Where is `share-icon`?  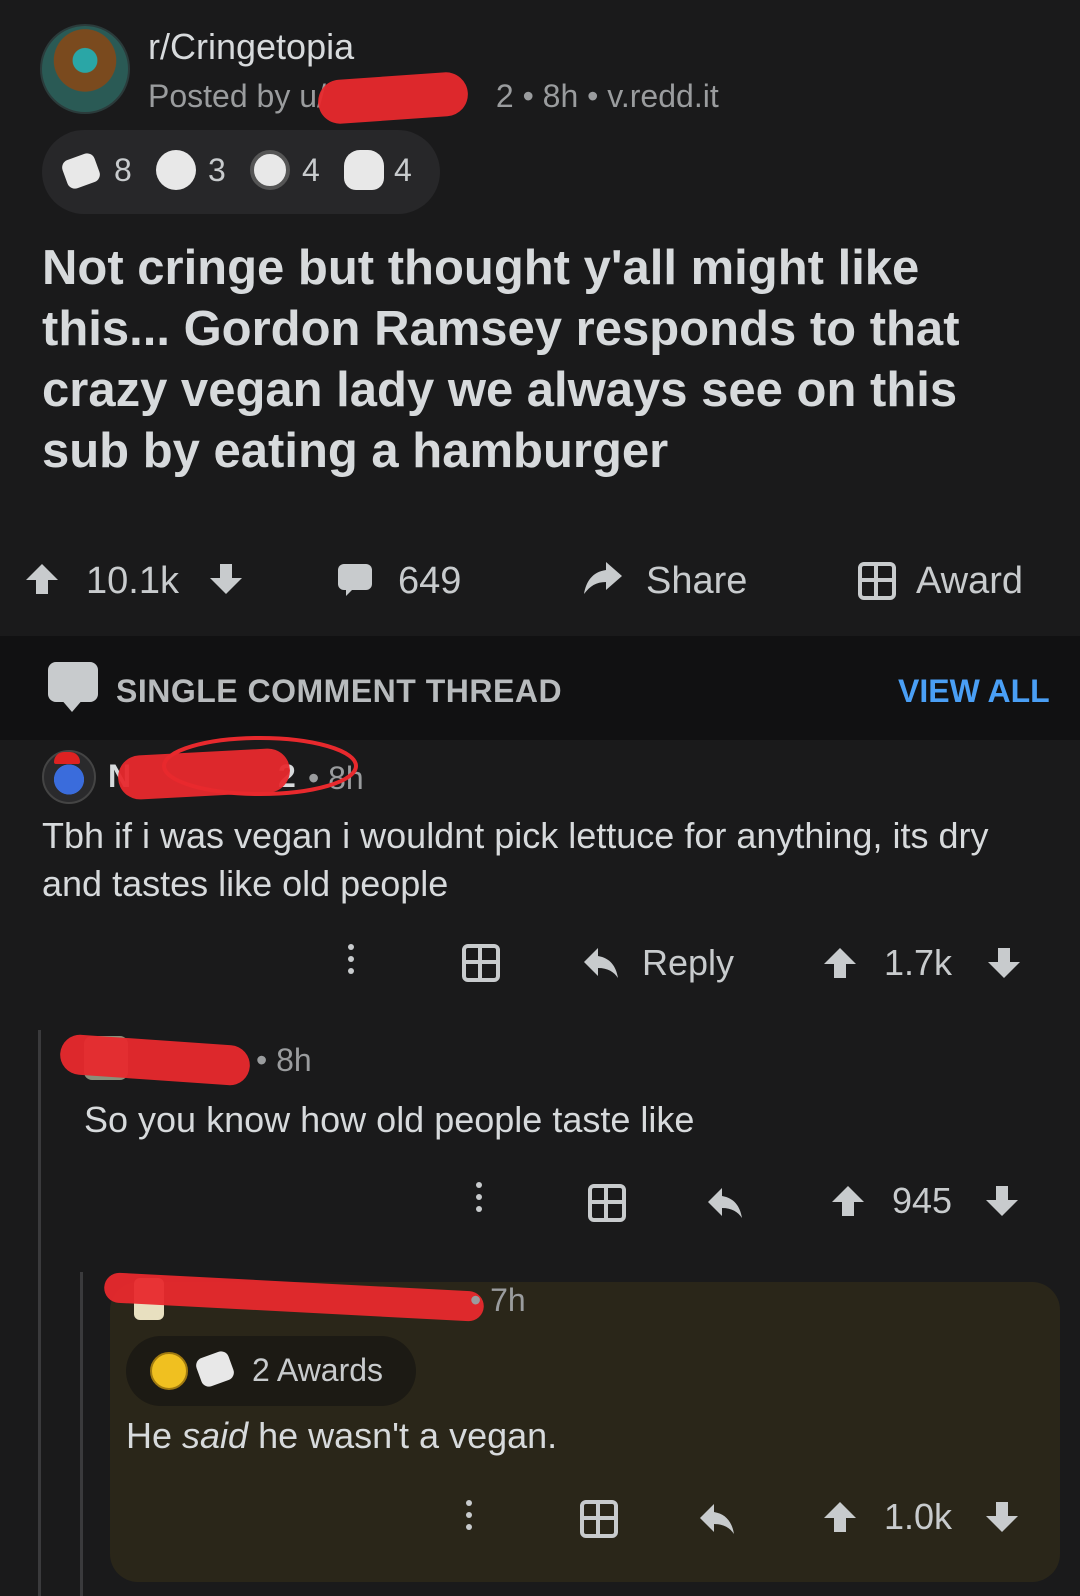
share-icon is located at coordinates (603, 578).